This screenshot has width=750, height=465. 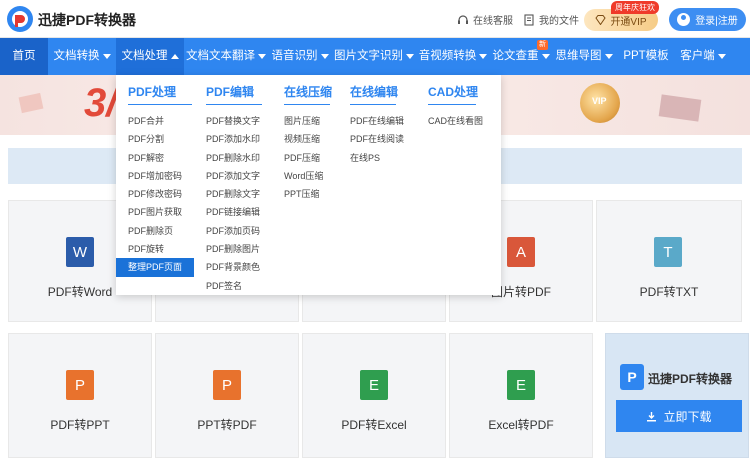 What do you see at coordinates (690, 379) in the screenshot?
I see `promo-app-name: 迅捷PDF转换器` at bounding box center [690, 379].